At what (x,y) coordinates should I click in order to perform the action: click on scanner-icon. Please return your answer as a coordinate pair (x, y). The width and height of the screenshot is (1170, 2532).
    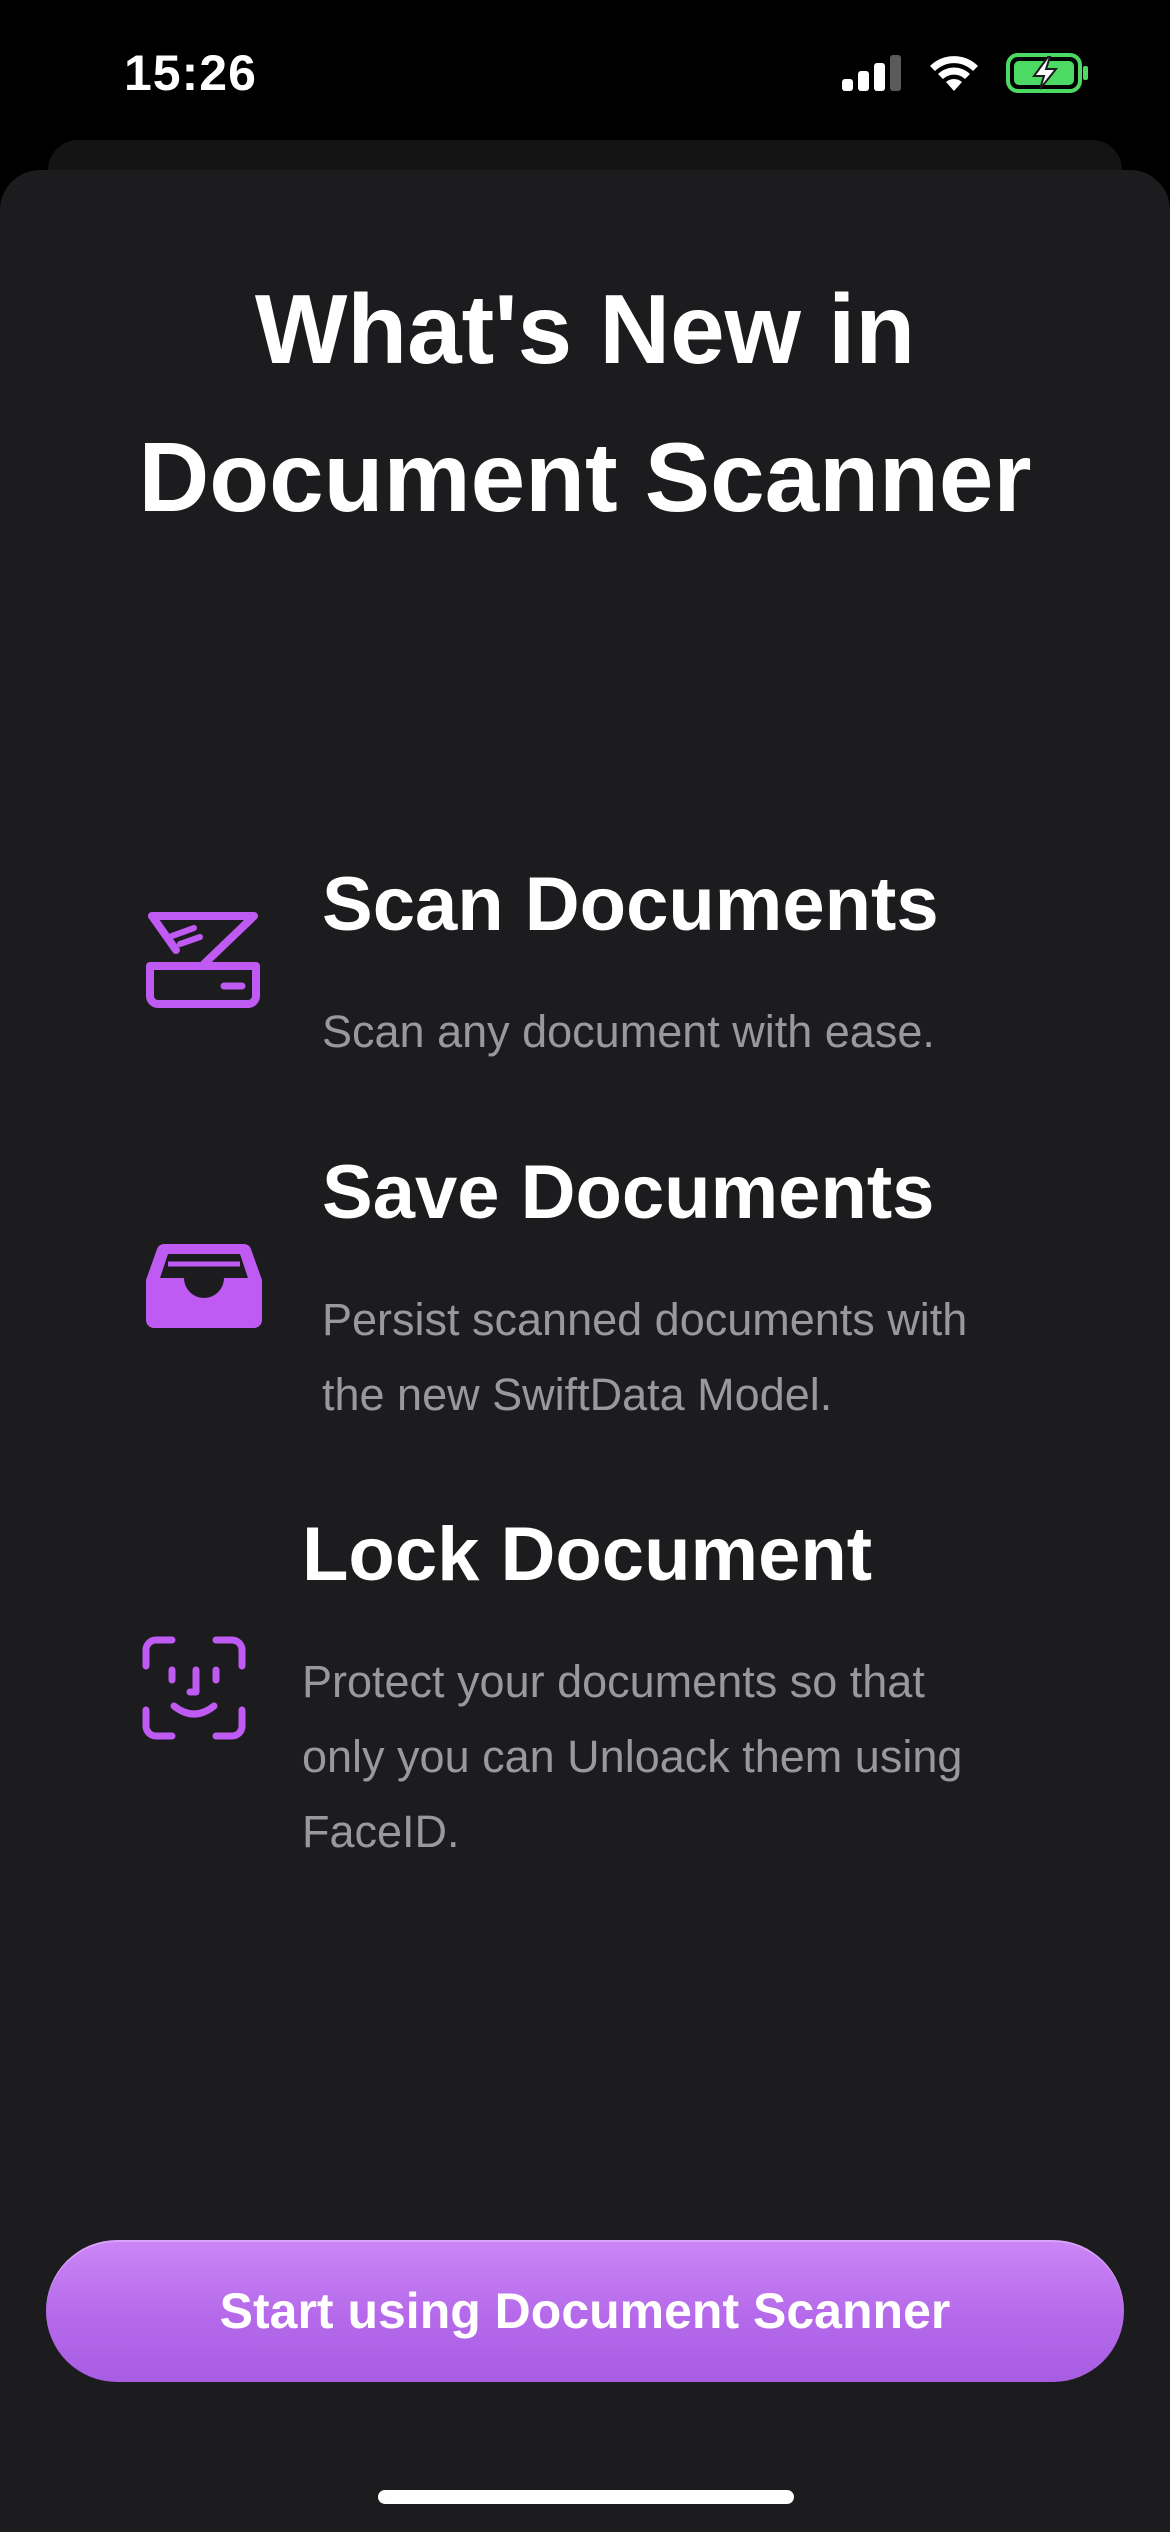
    Looking at the image, I should click on (203, 962).